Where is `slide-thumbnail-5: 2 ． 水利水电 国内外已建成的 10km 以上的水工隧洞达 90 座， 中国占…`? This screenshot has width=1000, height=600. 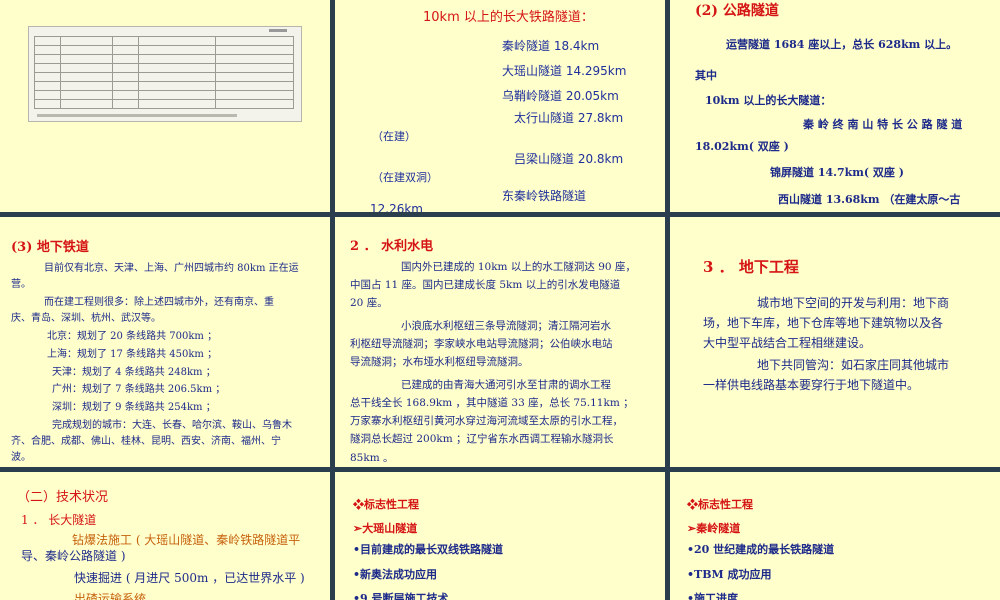 slide-thumbnail-5: 2 ． 水利水电 国内外已建成的 10km 以上的水工隧洞达 90 座， 中国占… is located at coordinates (500, 342).